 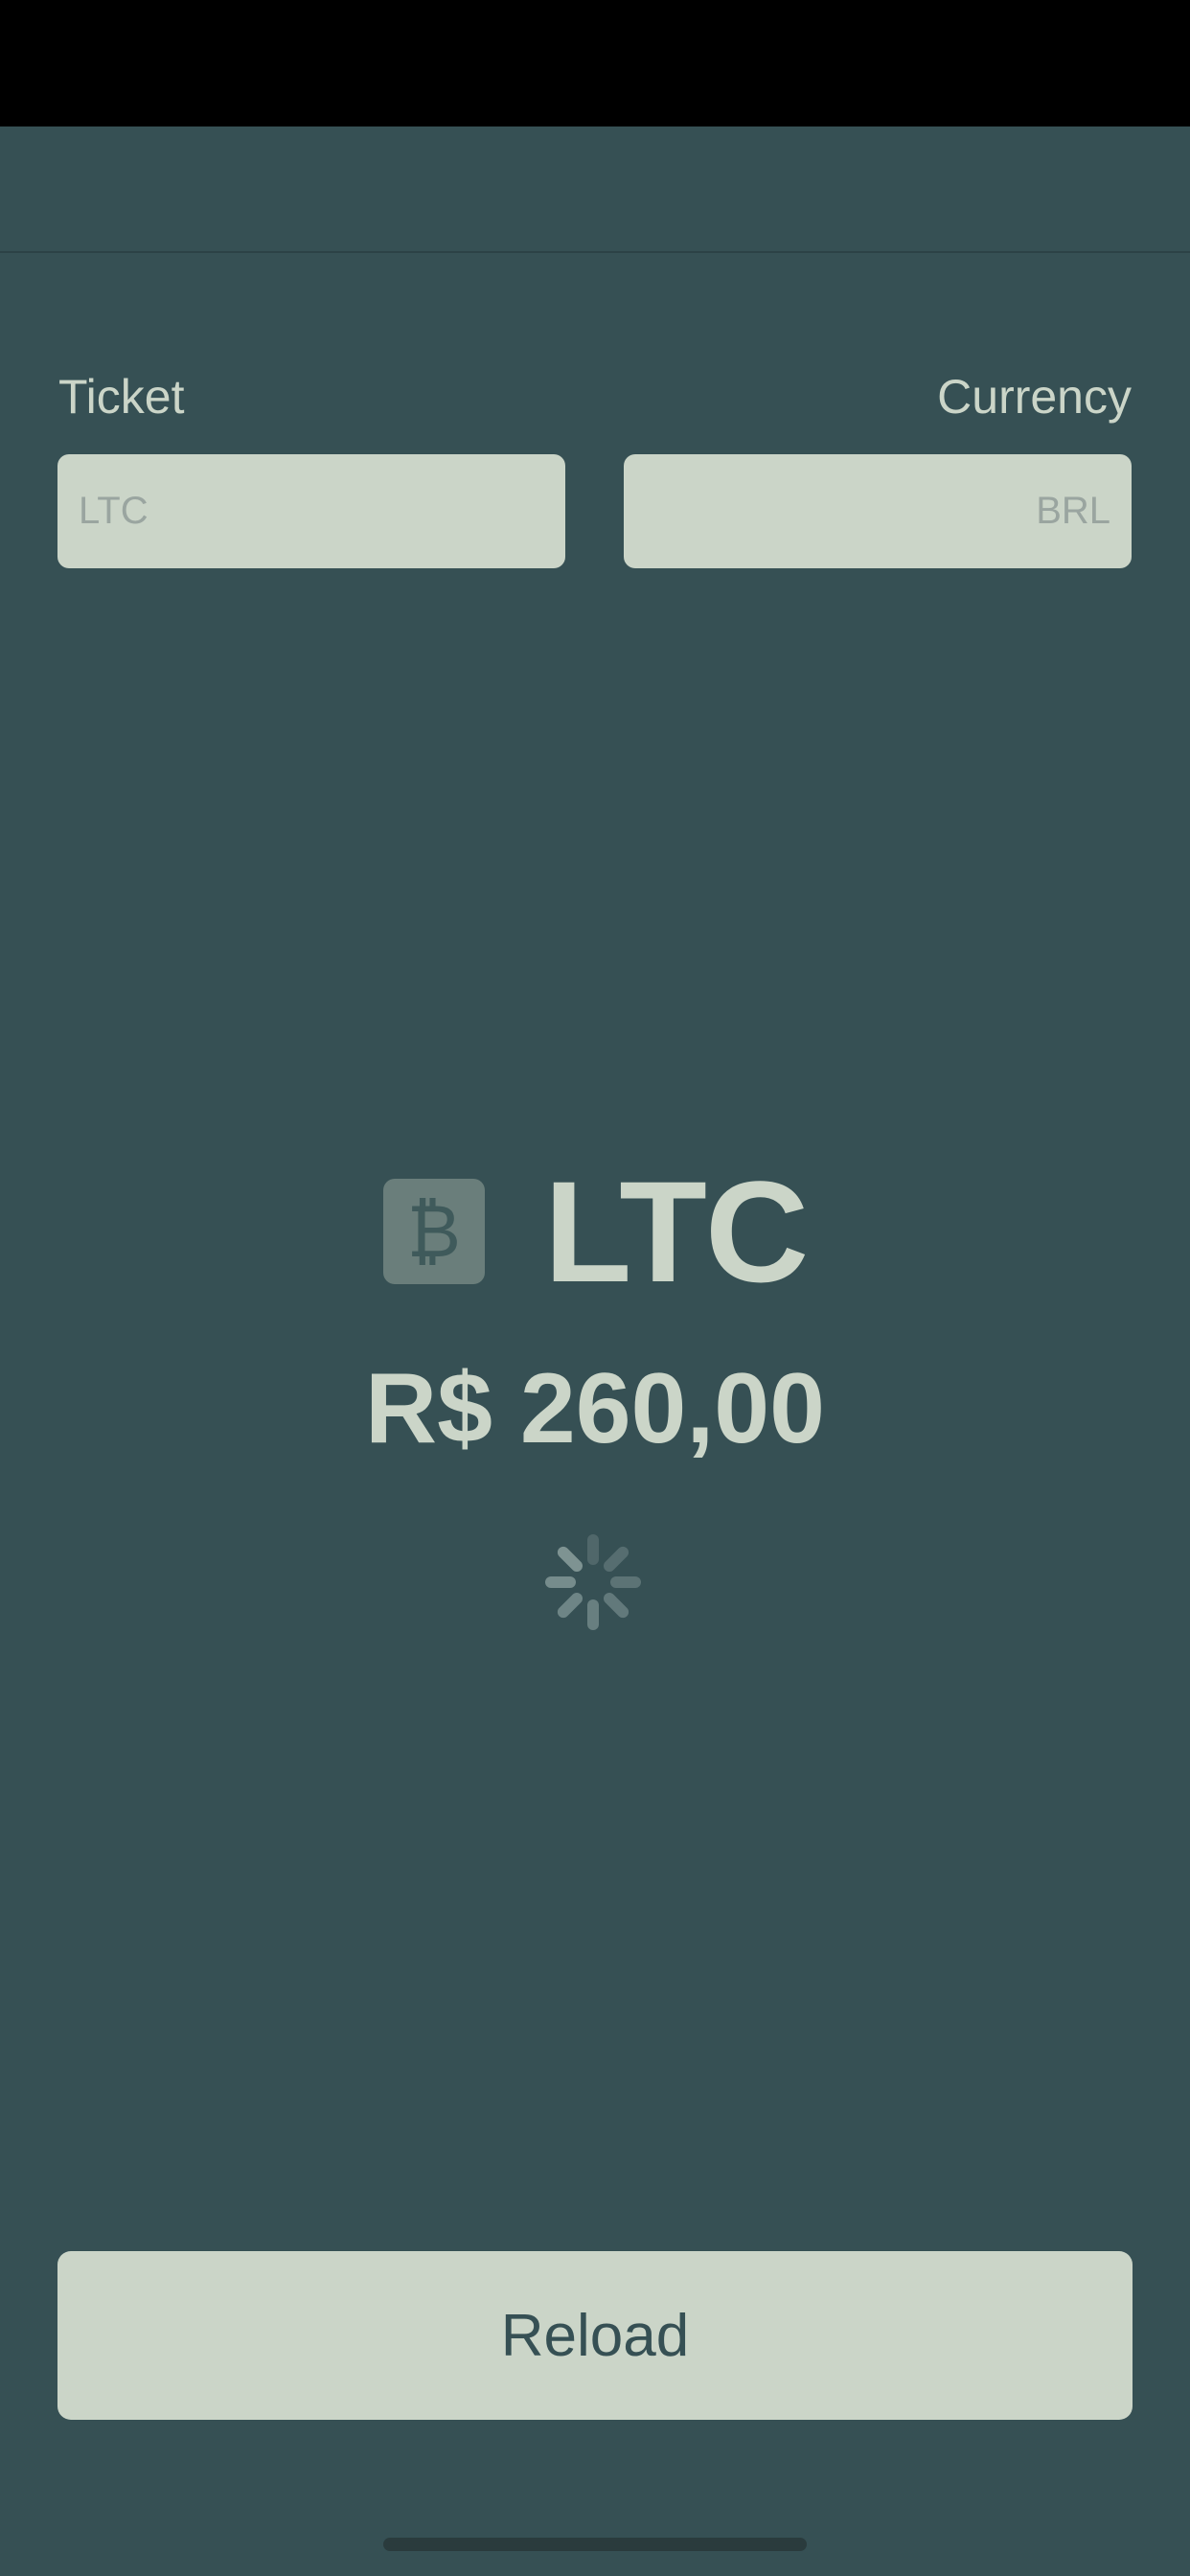 I want to click on home-indicator, so click(x=595, y=2544).